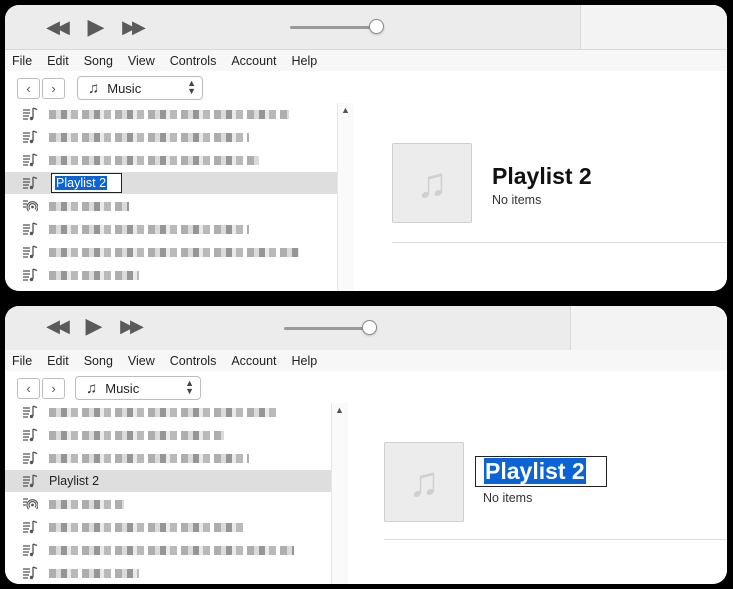 The width and height of the screenshot is (733, 589). I want to click on media-source-label: Music, so click(124, 88).